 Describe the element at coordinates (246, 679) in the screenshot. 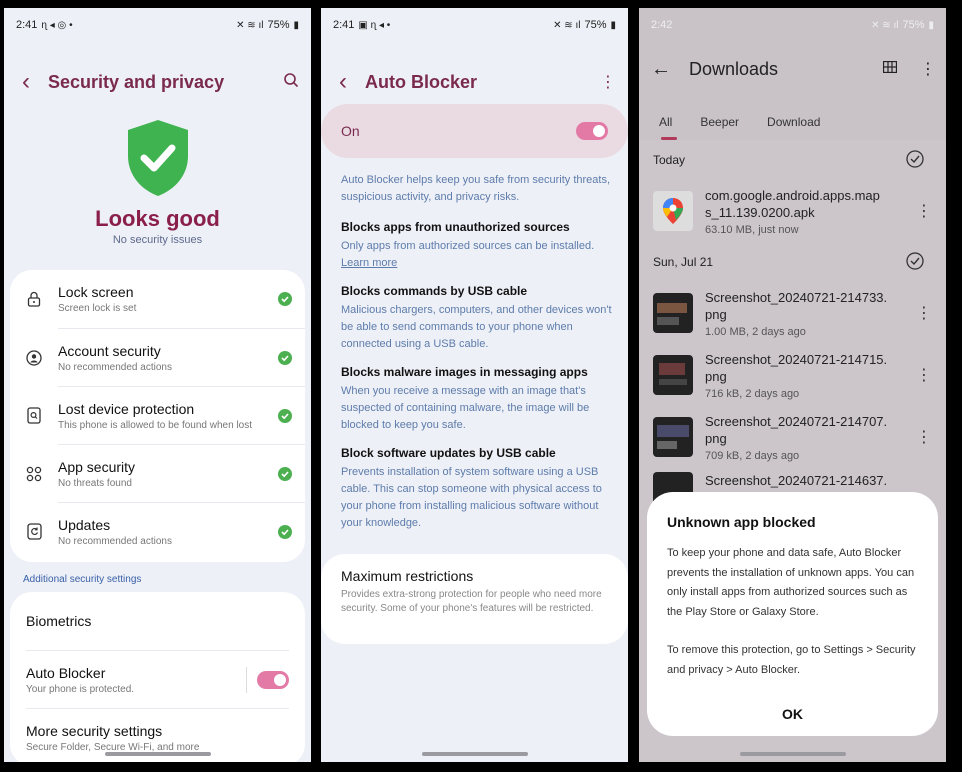

I see `divider` at that location.